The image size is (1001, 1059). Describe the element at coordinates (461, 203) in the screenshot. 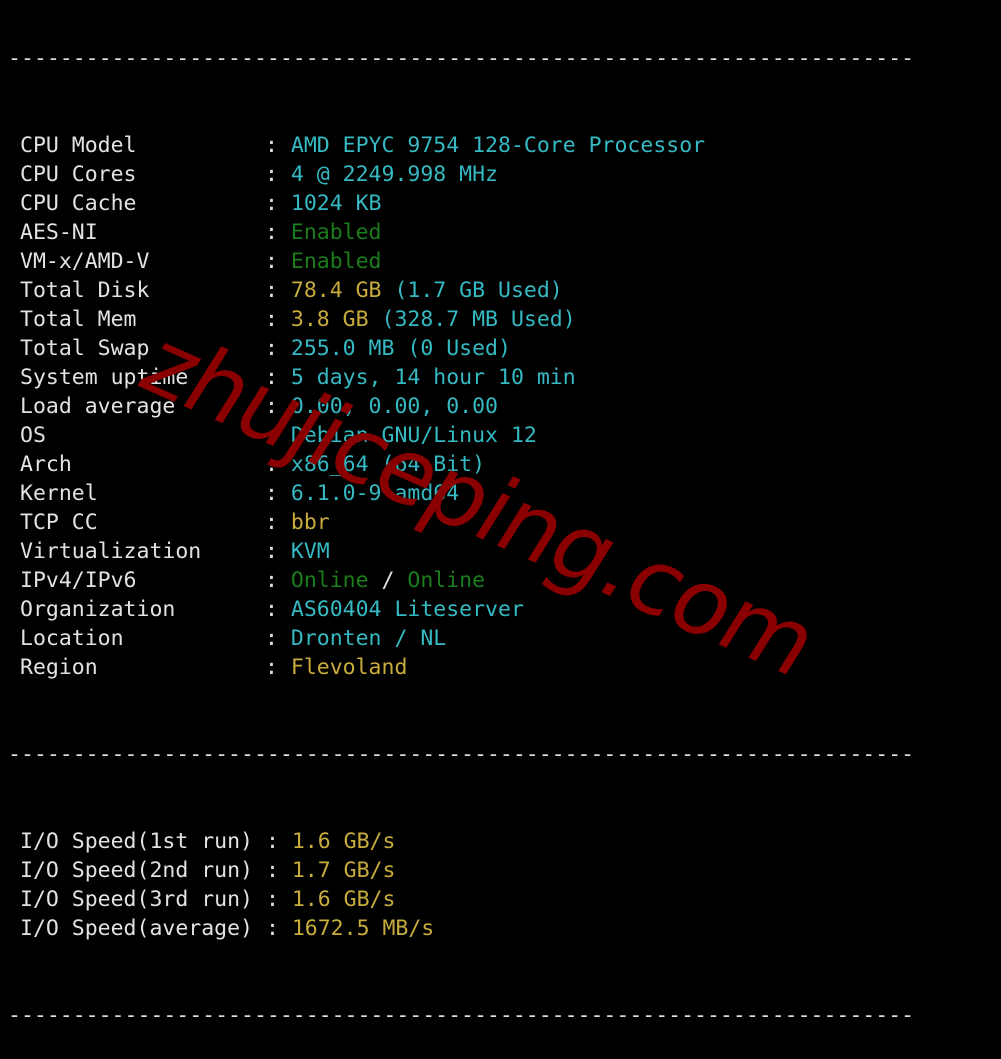

I see `info-row: CPU Cache: 1024 KB` at that location.